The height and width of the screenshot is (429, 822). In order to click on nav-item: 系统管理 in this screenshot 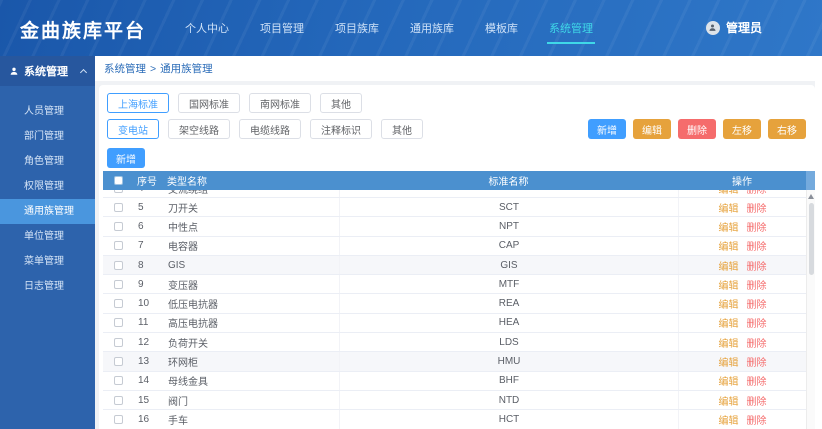, I will do `click(571, 28)`.